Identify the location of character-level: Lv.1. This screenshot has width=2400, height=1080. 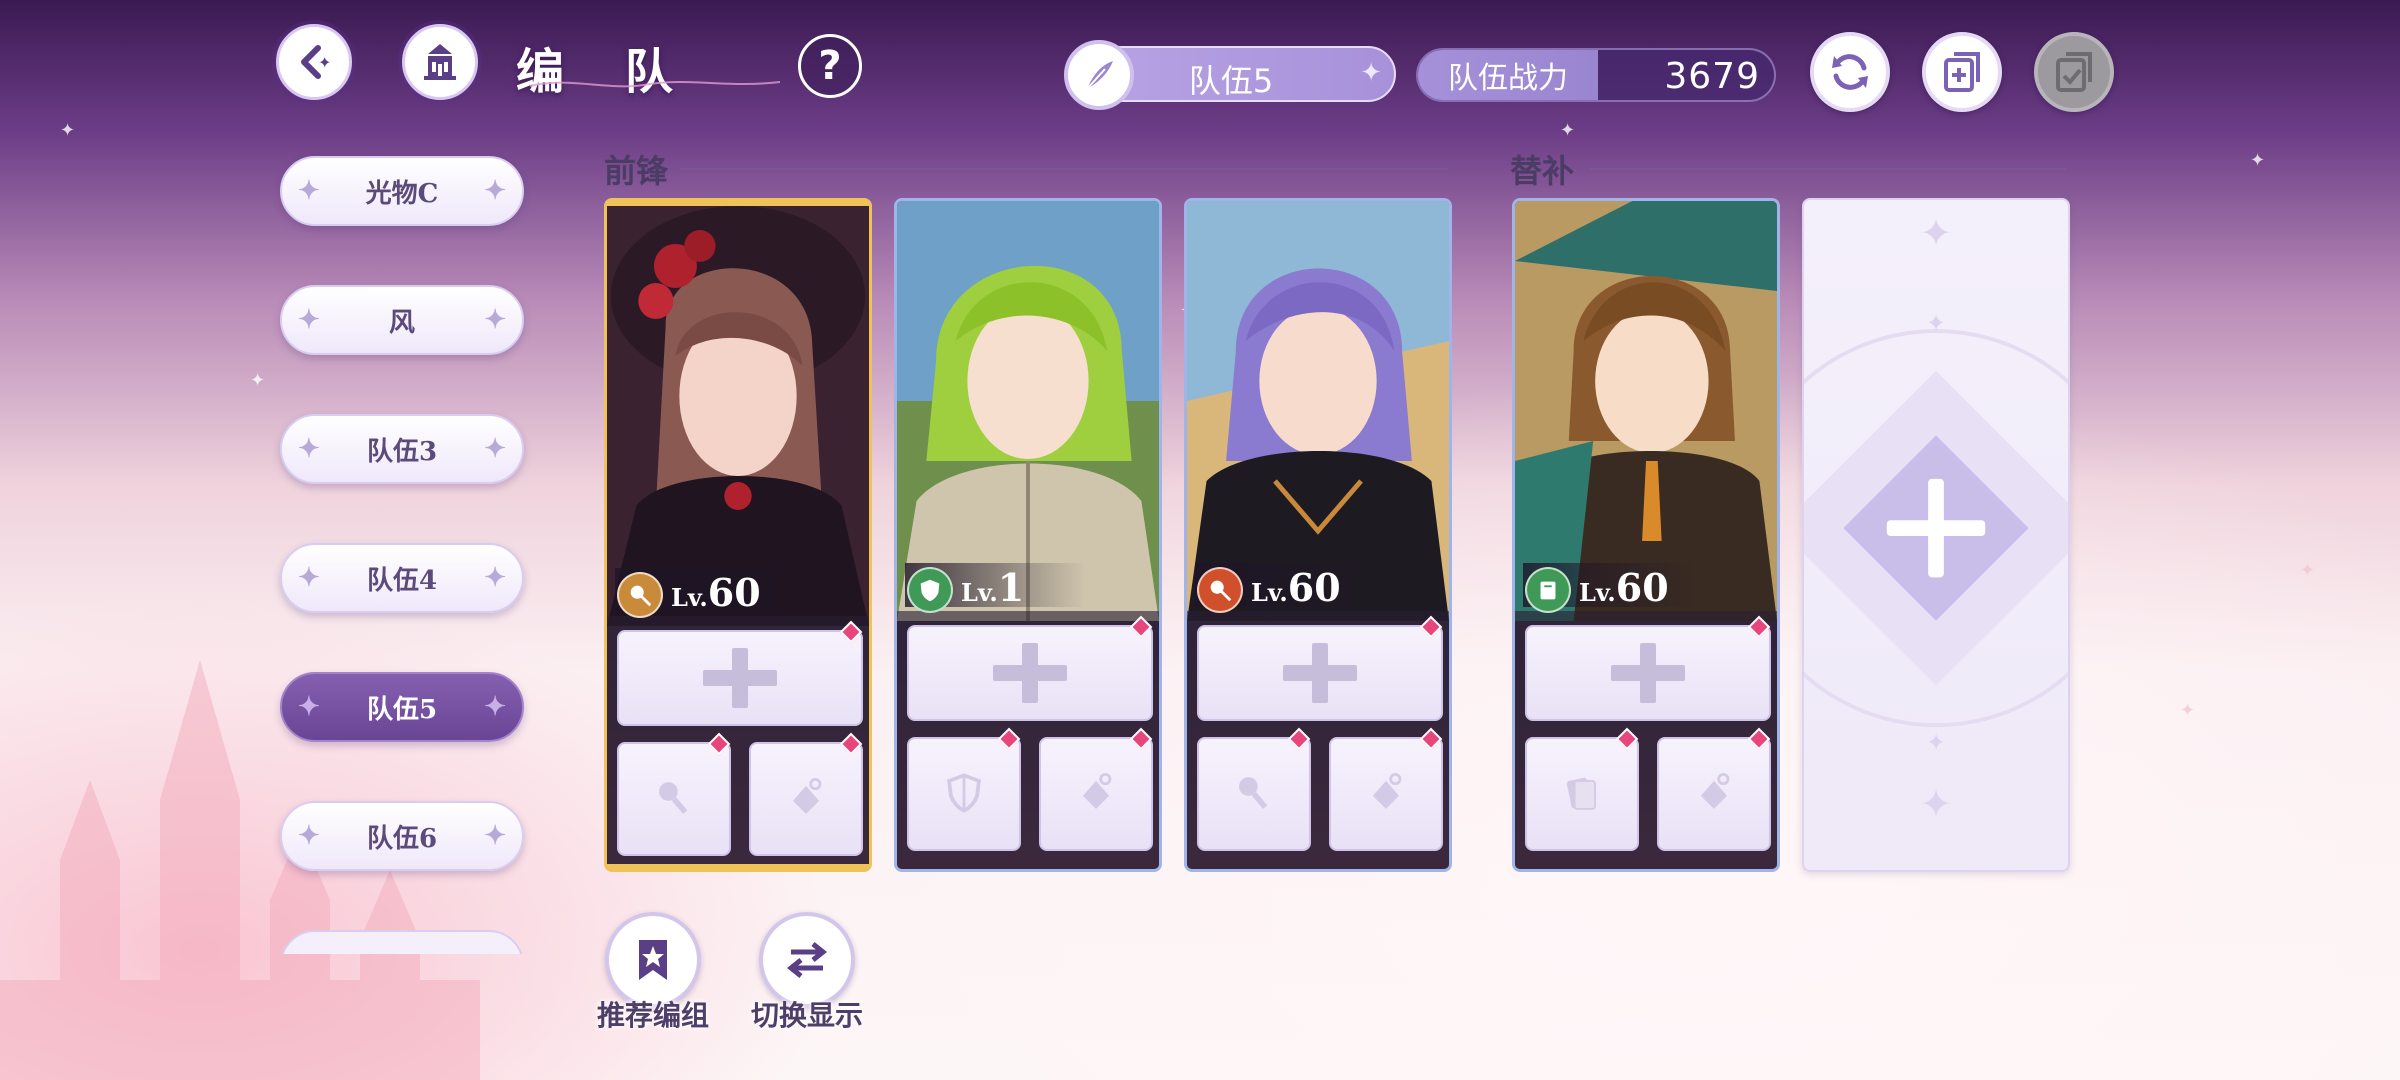
(993, 587).